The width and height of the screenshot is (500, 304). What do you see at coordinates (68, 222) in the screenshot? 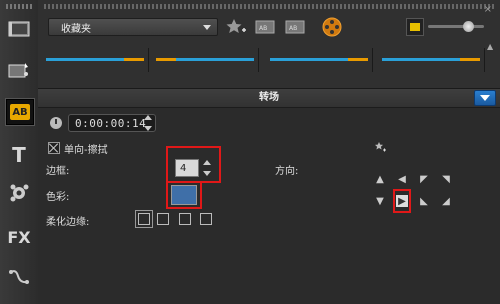
I see `soft-edge-label: 柔化边缘:` at bounding box center [68, 222].